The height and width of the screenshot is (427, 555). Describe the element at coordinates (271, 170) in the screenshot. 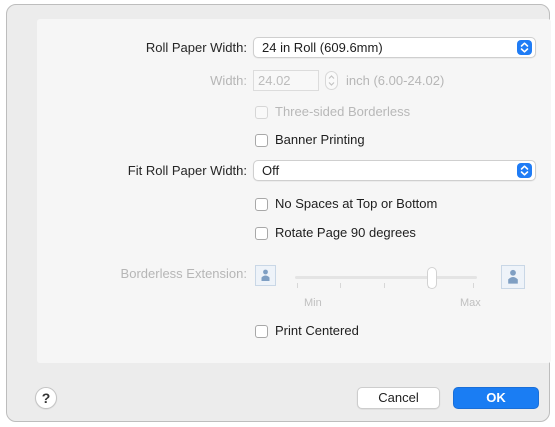

I see `fit-roll-paper-width-value: Off` at that location.